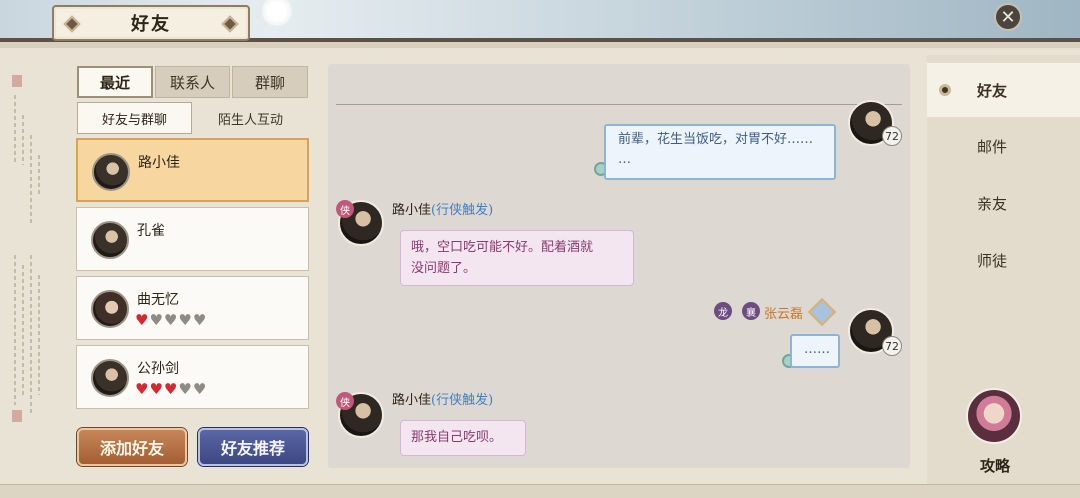  I want to click on friend-row-kong-que: 孔雀, so click(192, 239).